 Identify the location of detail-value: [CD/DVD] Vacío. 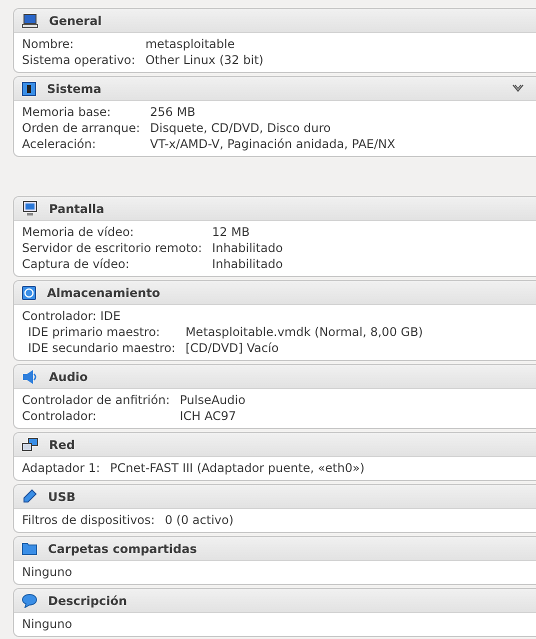
(232, 348).